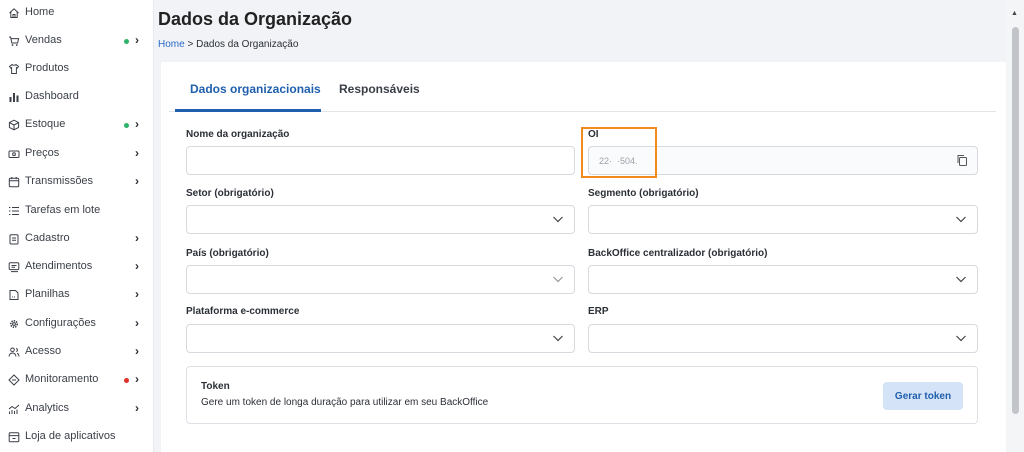 Image resolution: width=1024 pixels, height=452 pixels. Describe the element at coordinates (13, 379) in the screenshot. I see `diamond-icon` at that location.